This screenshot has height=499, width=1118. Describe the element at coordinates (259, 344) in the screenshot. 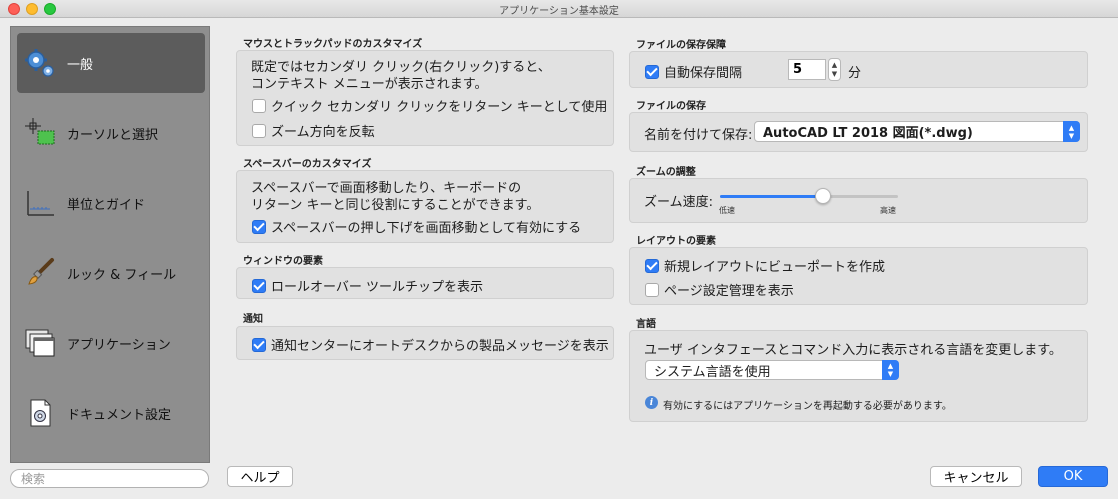

I see `product-messages-checkbox` at that location.